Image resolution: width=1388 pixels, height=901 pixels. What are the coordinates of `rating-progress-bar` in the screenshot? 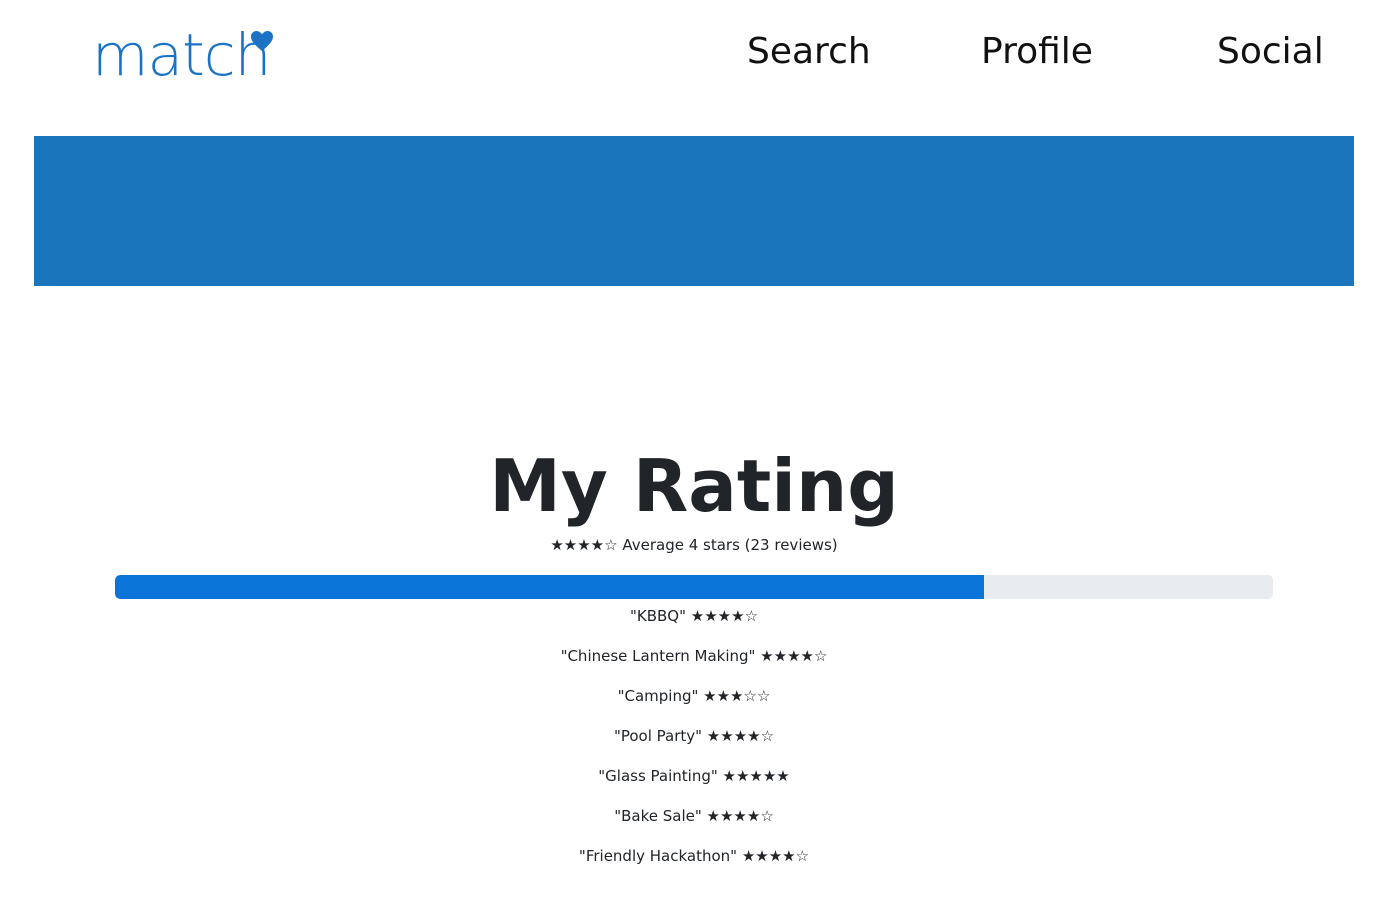 It's located at (694, 587).